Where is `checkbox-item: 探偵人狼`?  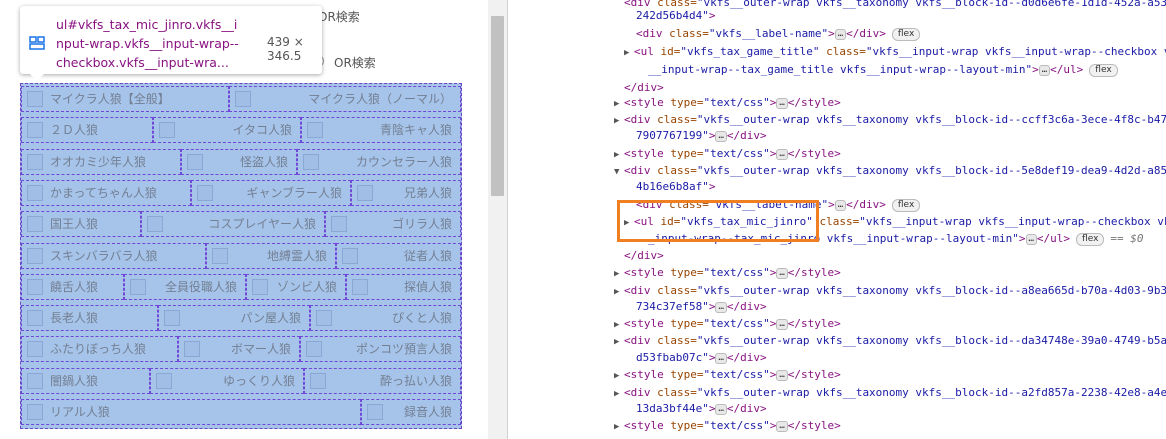
checkbox-item: 探偵人狼 is located at coordinates (403, 286).